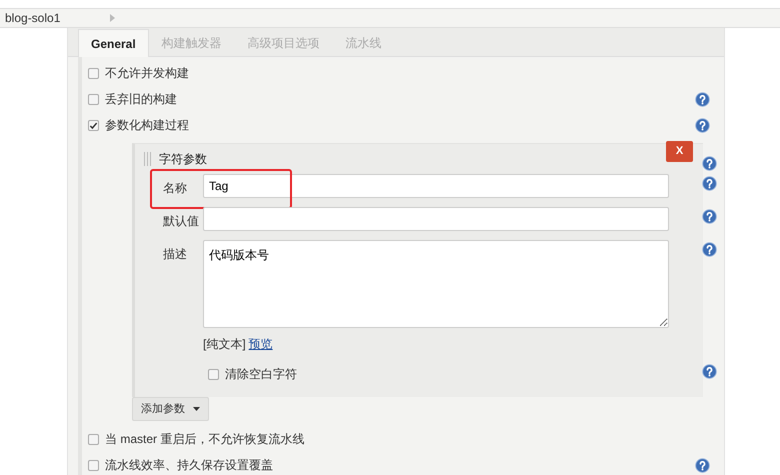  Describe the element at coordinates (196, 409) in the screenshot. I see `caret-icon` at that location.